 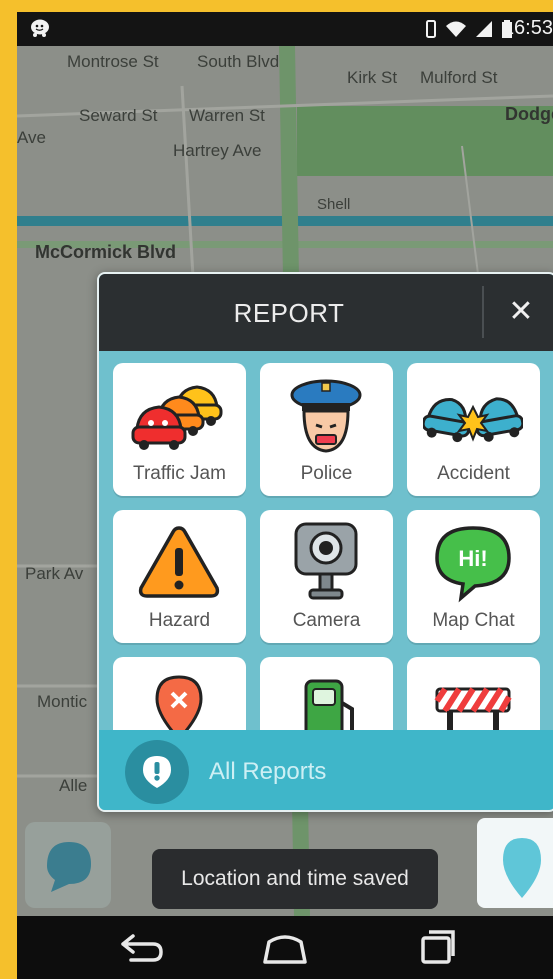 What do you see at coordinates (177, 417) in the screenshot?
I see `traffic-jam-icon` at bounding box center [177, 417].